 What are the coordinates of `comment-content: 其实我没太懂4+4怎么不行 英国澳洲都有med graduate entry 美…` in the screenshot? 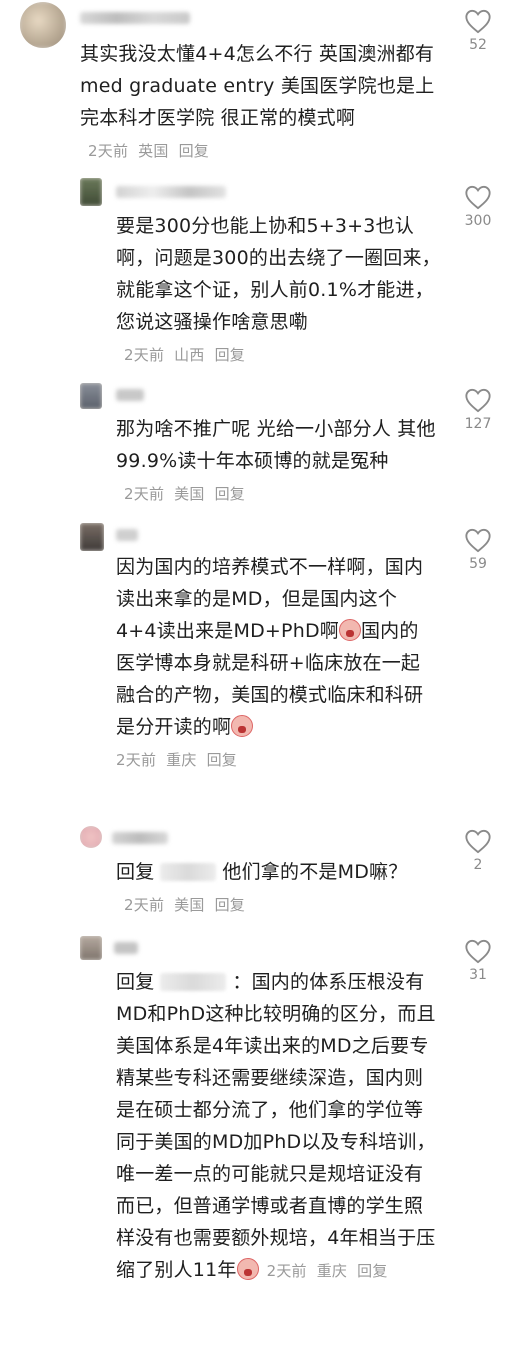 It's located at (257, 86).